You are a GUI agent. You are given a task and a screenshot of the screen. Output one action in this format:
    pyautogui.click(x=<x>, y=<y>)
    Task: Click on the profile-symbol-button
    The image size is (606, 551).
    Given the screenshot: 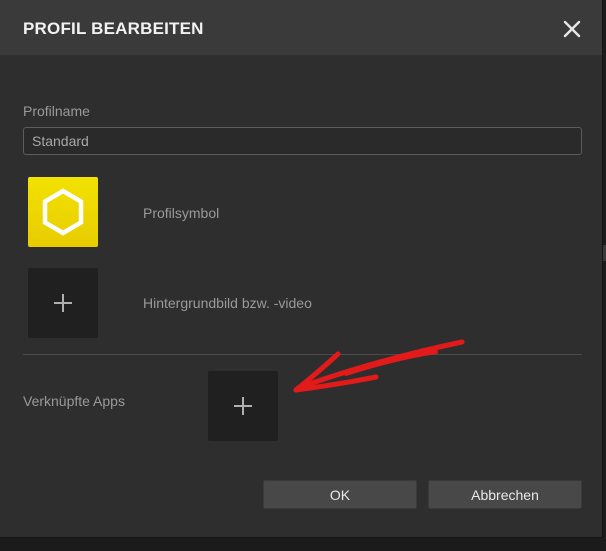 What is the action you would take?
    pyautogui.click(x=63, y=212)
    